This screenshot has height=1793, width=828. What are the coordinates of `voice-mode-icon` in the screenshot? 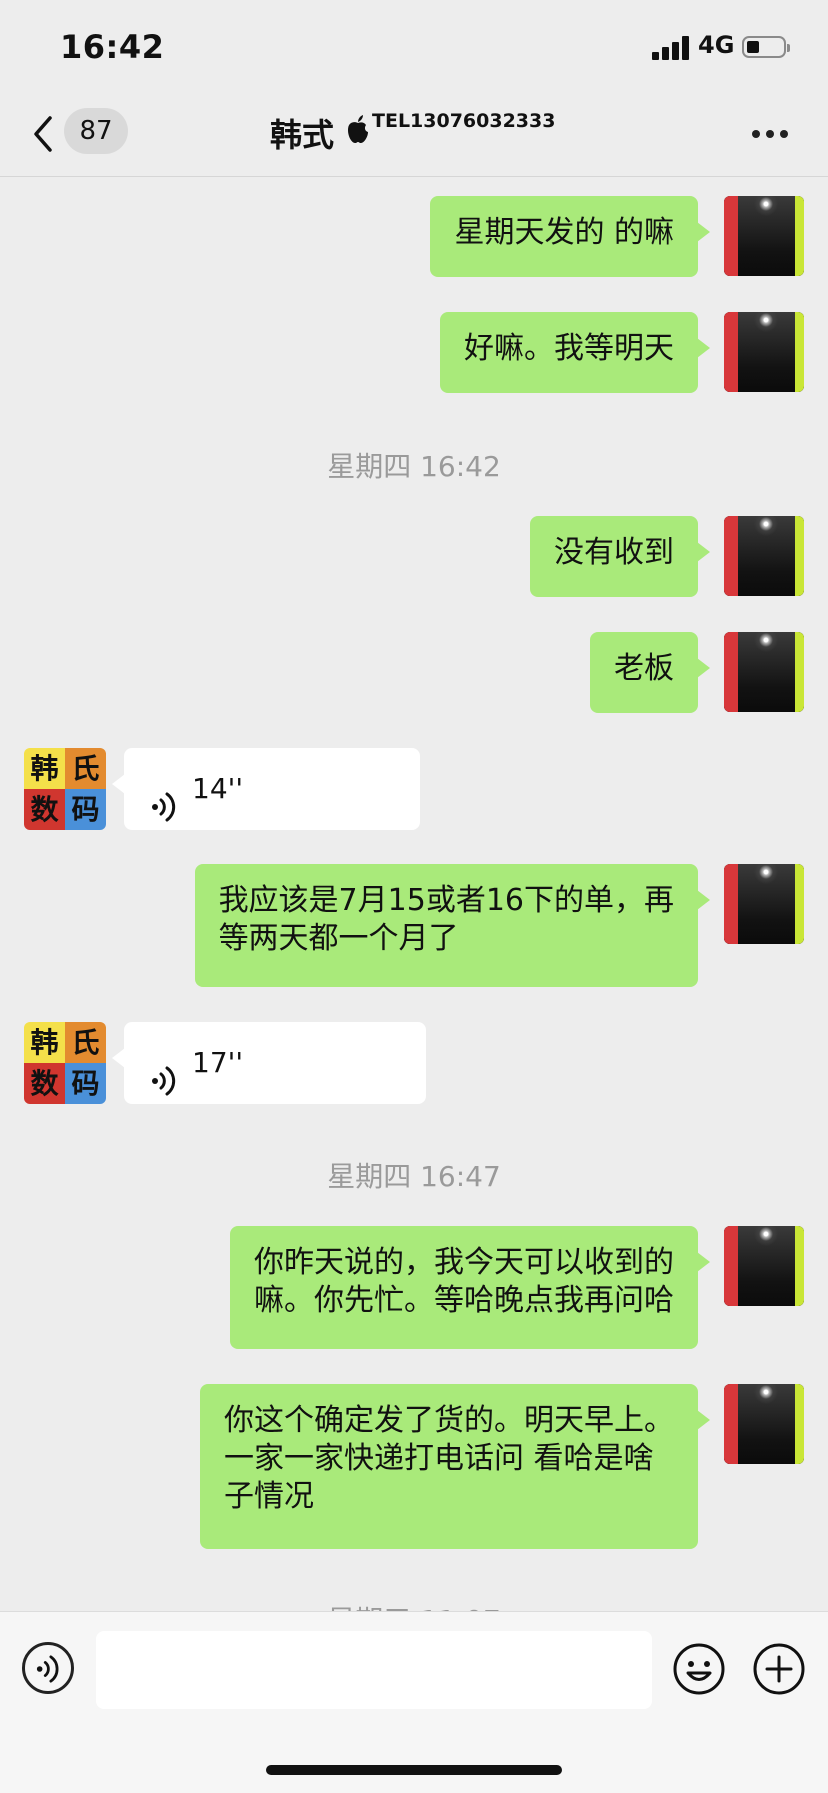 It's located at (48, 1668).